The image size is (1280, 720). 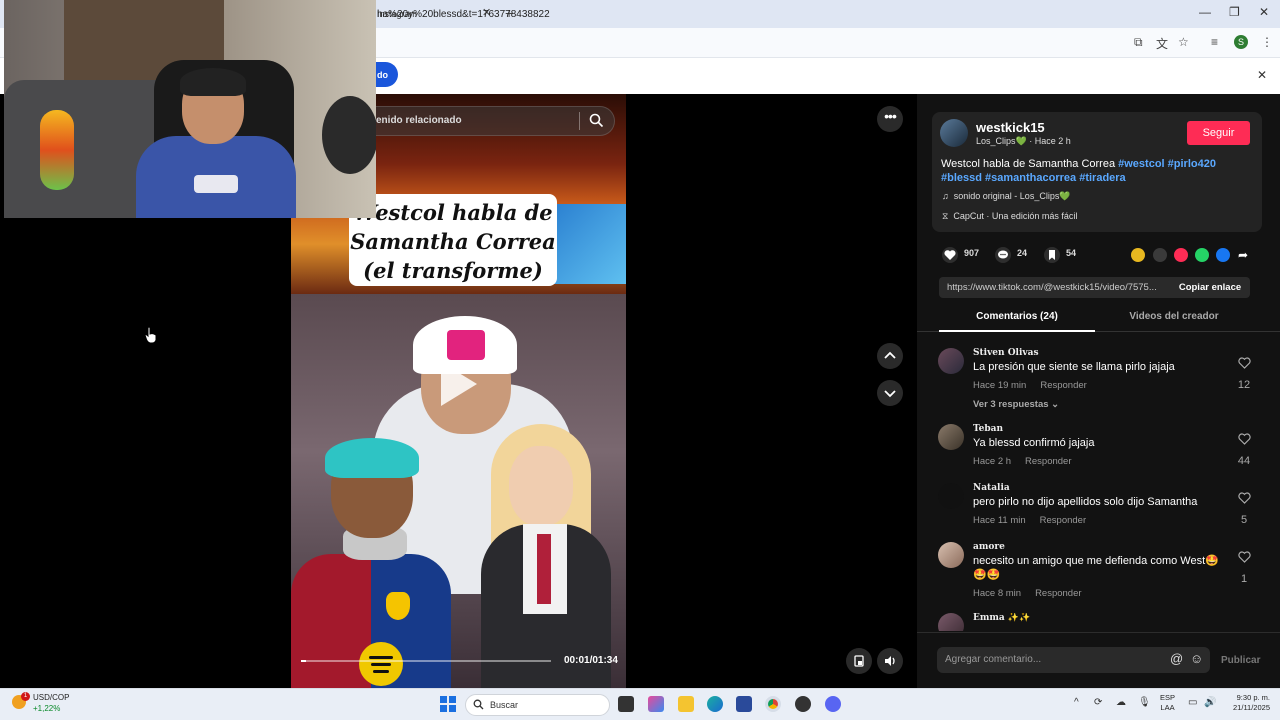 I want to click on taskbar, so click(x=640, y=704).